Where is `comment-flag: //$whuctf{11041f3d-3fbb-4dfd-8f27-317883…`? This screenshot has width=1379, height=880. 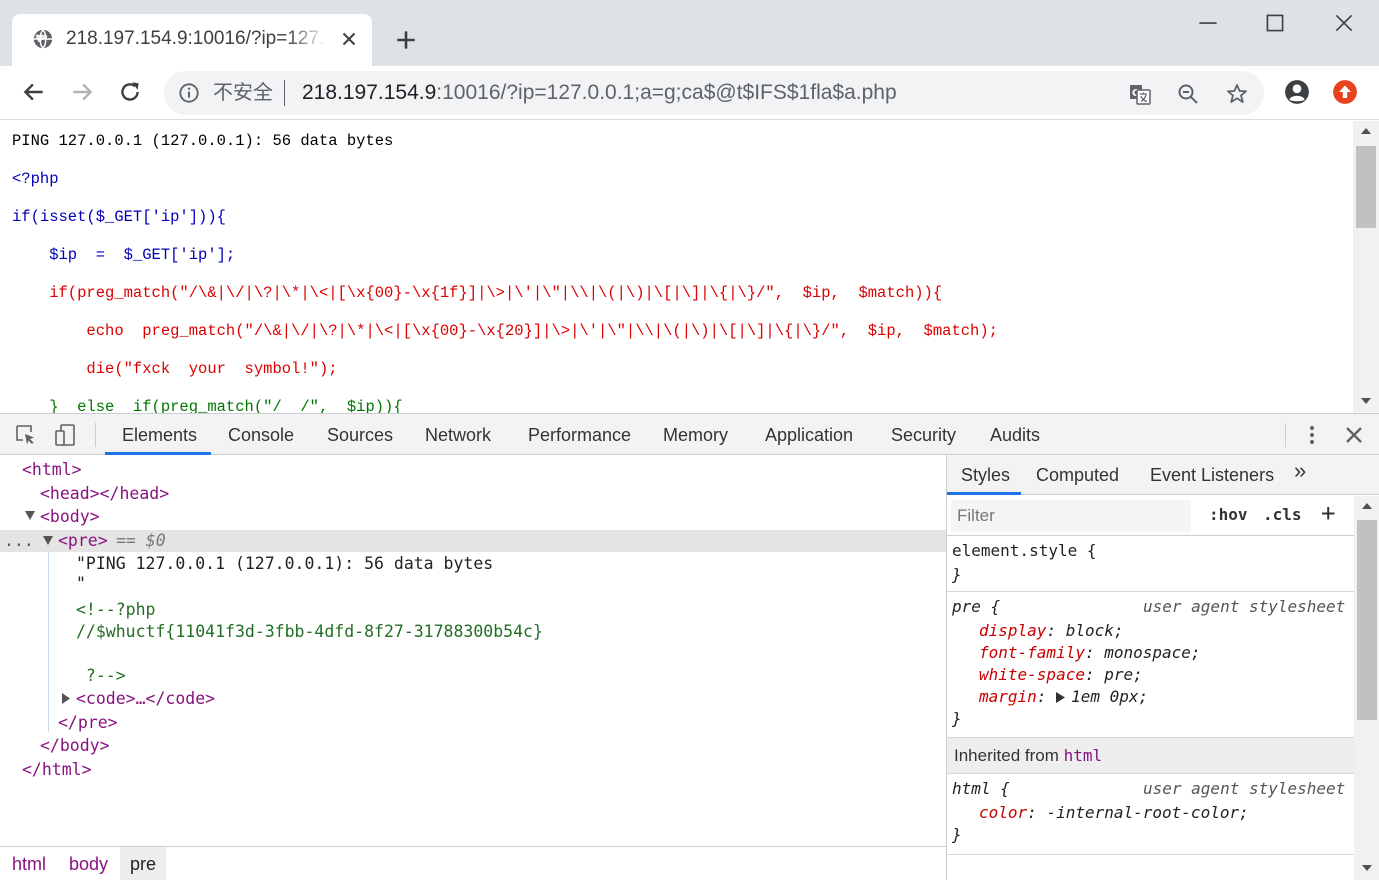
comment-flag: //$whuctf{11041f3d-3fbb-4dfd-8f27-317883… is located at coordinates (309, 632).